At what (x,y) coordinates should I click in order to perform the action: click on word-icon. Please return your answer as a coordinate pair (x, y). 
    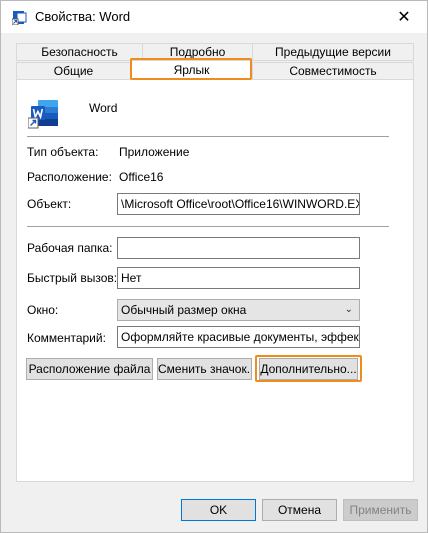
    Looking at the image, I should click on (43, 114).